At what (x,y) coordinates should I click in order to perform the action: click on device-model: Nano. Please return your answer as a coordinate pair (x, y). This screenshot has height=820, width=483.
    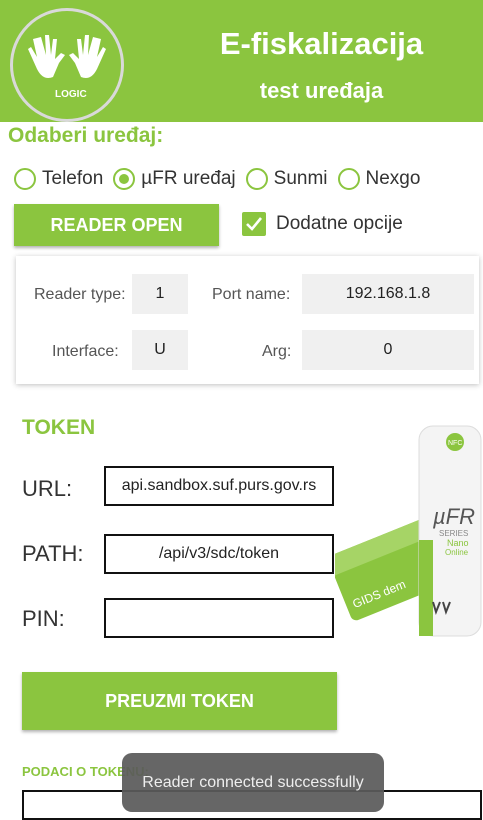
    Looking at the image, I should click on (458, 543).